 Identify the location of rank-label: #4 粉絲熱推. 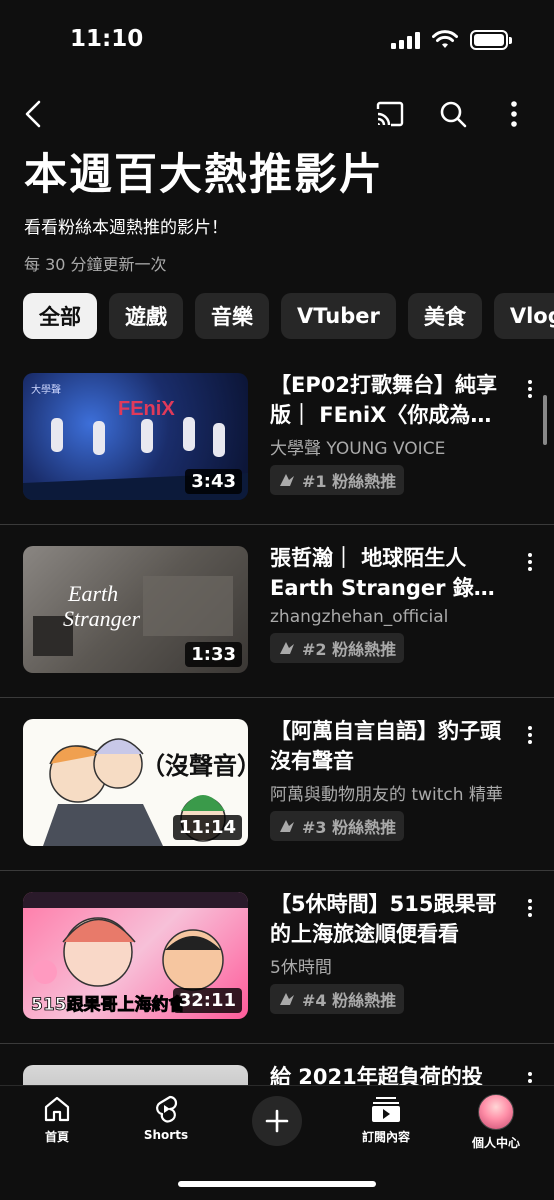
(349, 1000).